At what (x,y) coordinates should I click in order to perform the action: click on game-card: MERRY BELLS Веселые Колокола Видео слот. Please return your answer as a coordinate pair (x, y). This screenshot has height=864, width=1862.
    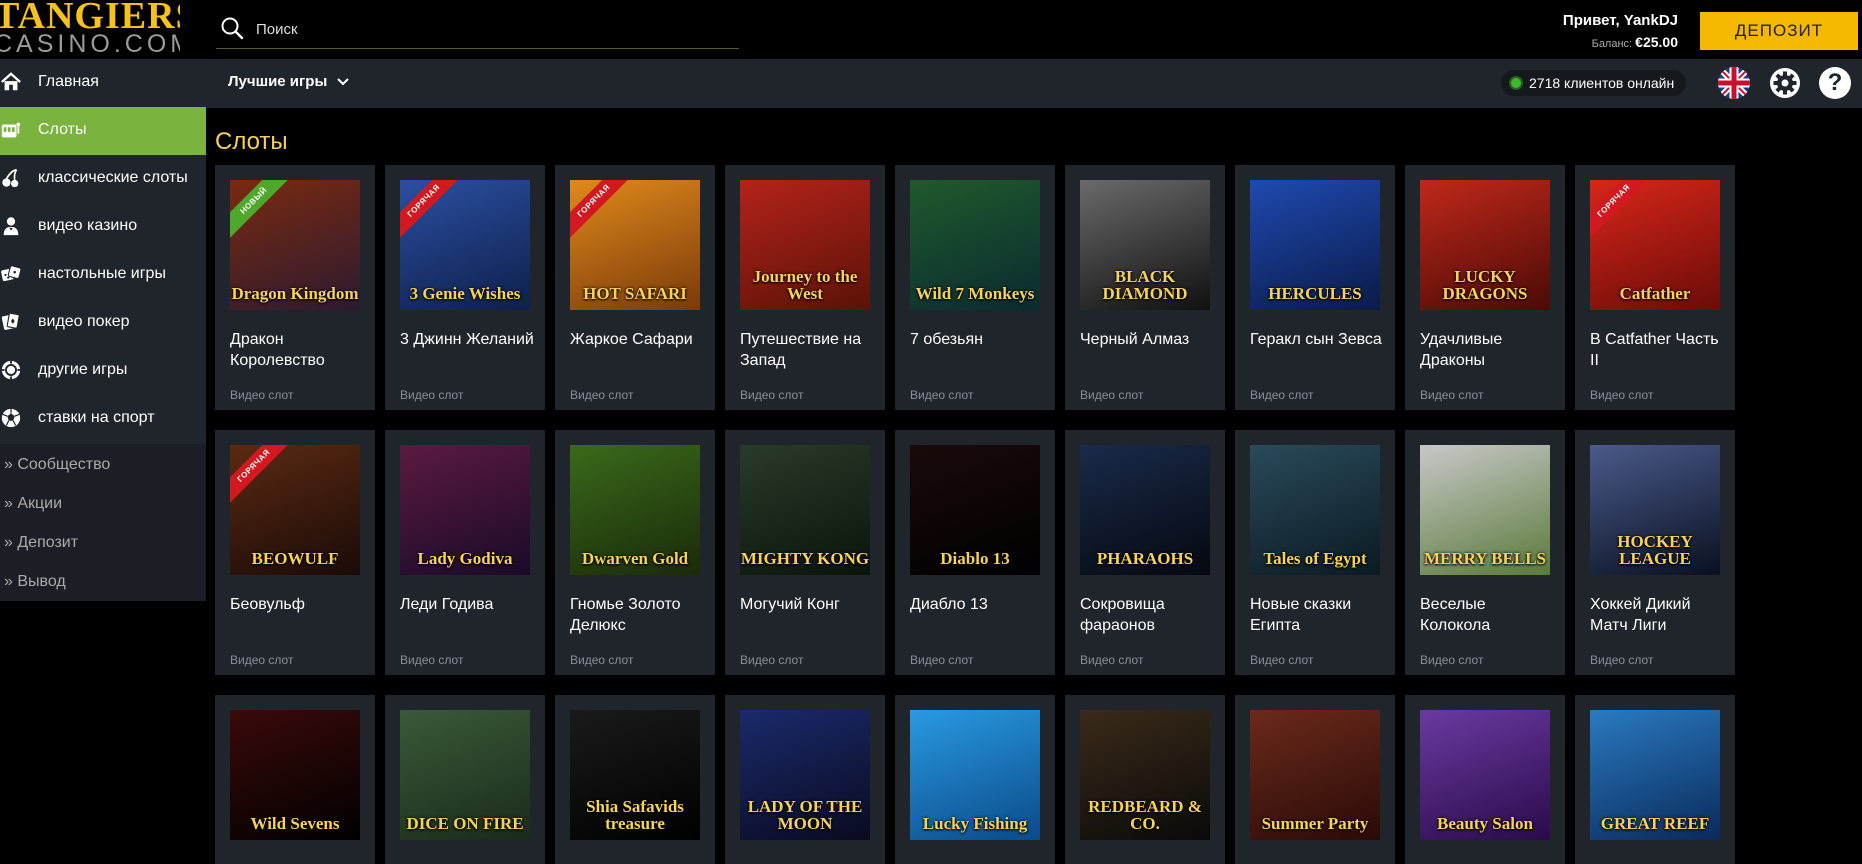
    Looking at the image, I should click on (1485, 552).